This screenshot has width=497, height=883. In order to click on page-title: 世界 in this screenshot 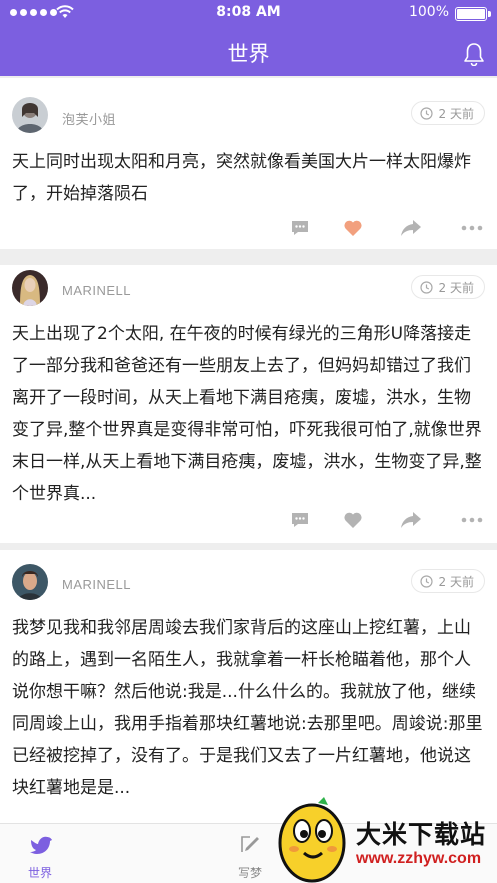, I will do `click(248, 54)`.